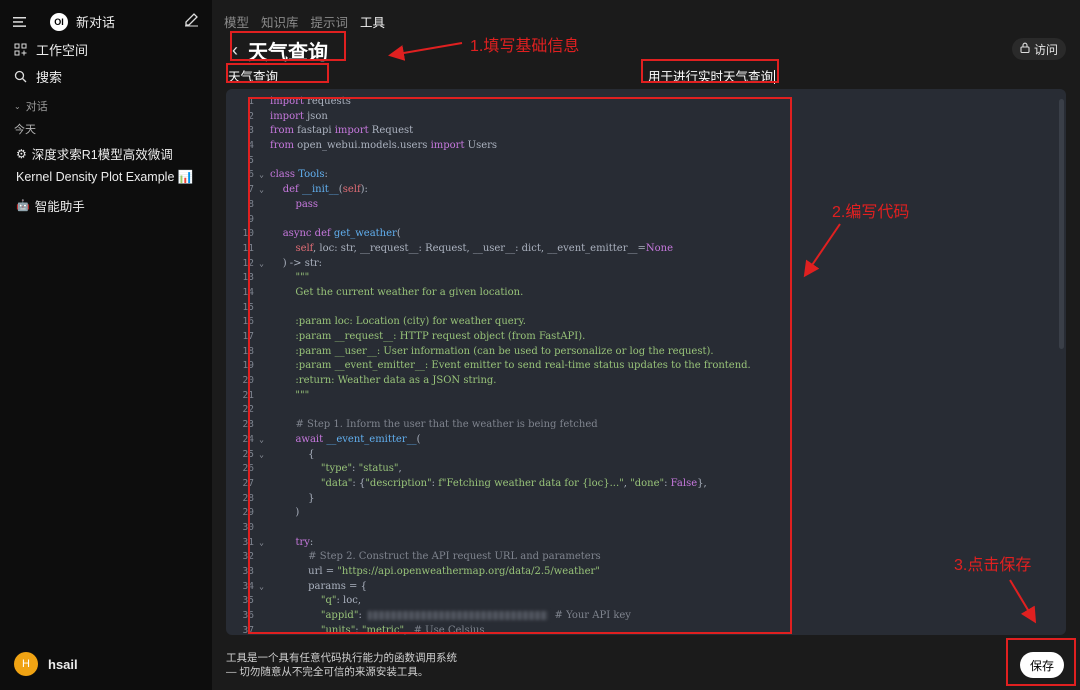  I want to click on section-today: 今天, so click(25, 130).